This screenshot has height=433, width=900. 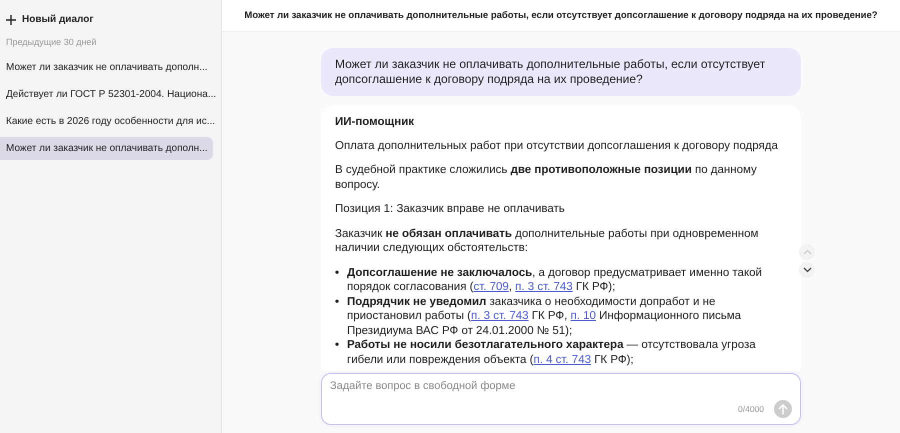 I want to click on scroll-down-button, so click(x=807, y=270).